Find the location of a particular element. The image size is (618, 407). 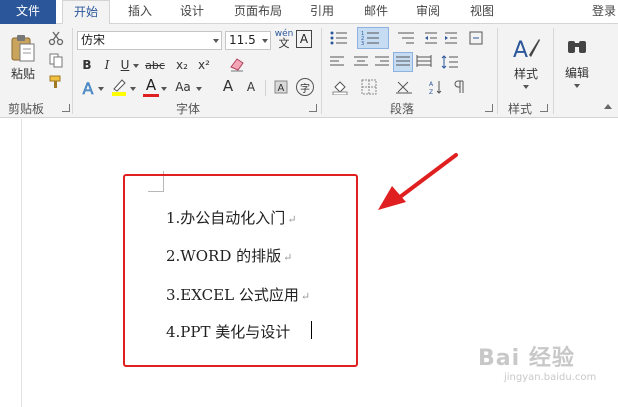

clear-formatting-icon is located at coordinates (237, 64).